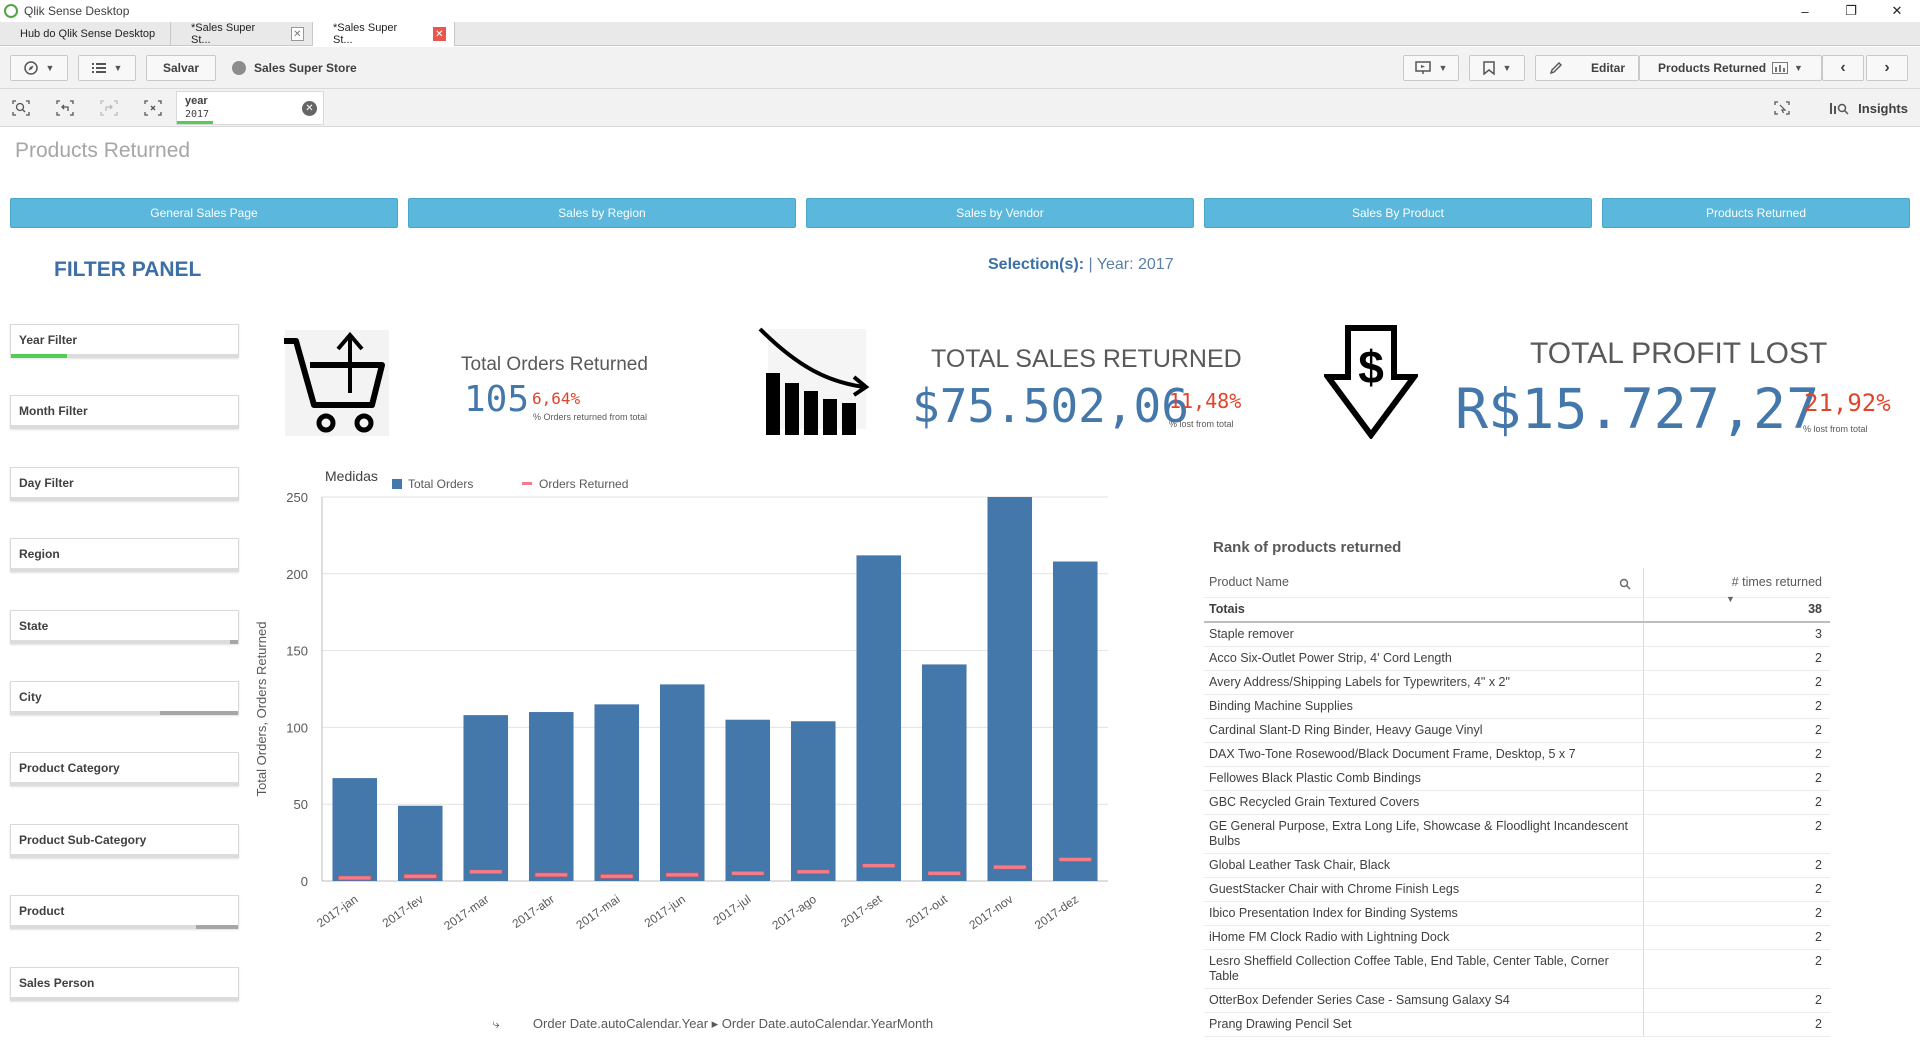 The width and height of the screenshot is (1920, 1042). What do you see at coordinates (1517, 635) in the screenshot?
I see `table-row: Staple remover 3` at bounding box center [1517, 635].